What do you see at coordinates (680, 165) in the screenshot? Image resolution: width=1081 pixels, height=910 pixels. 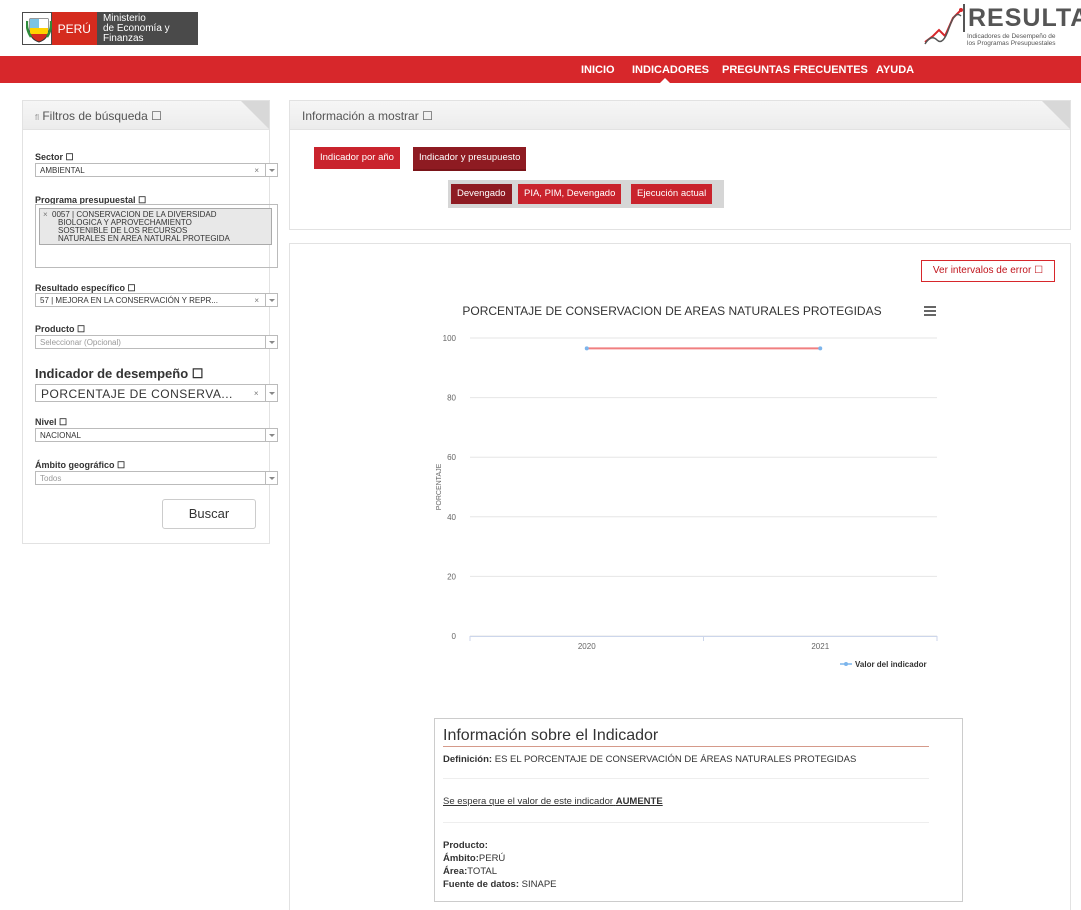 I see `display-options-panel: Información a mostrar ☐` at bounding box center [680, 165].